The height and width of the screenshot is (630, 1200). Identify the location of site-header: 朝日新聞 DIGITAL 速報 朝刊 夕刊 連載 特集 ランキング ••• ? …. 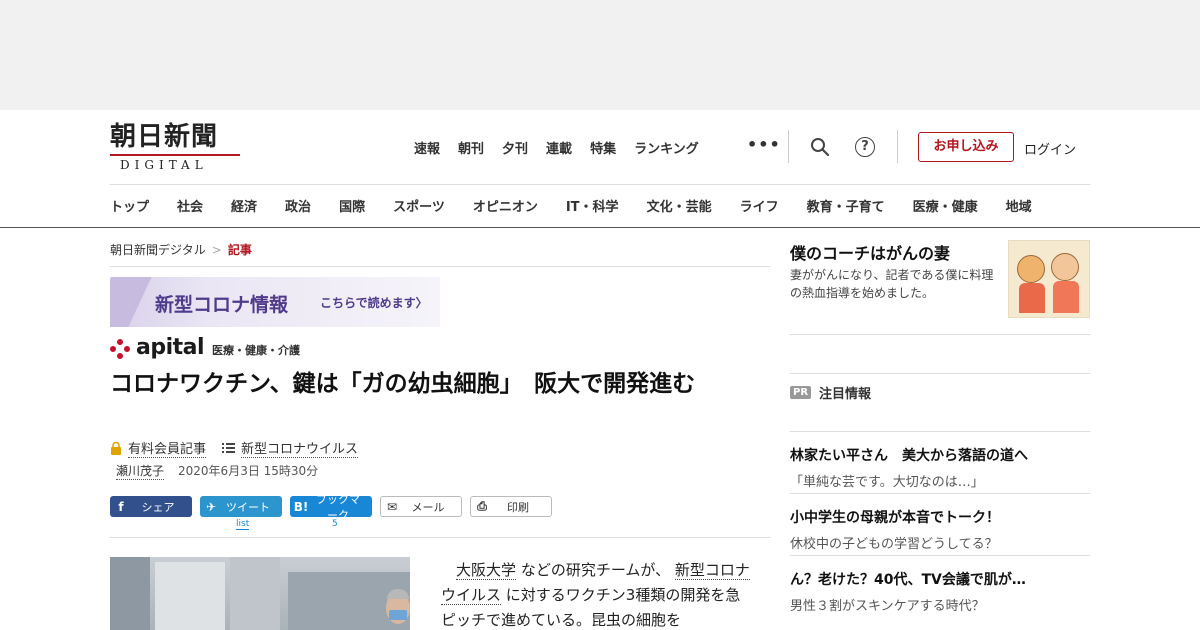
(600, 147).